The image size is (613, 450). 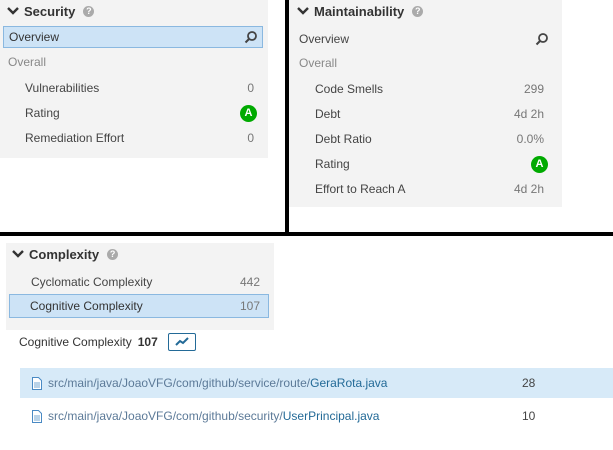 What do you see at coordinates (306, 234) in the screenshot?
I see `divider-horizontal-top` at bounding box center [306, 234].